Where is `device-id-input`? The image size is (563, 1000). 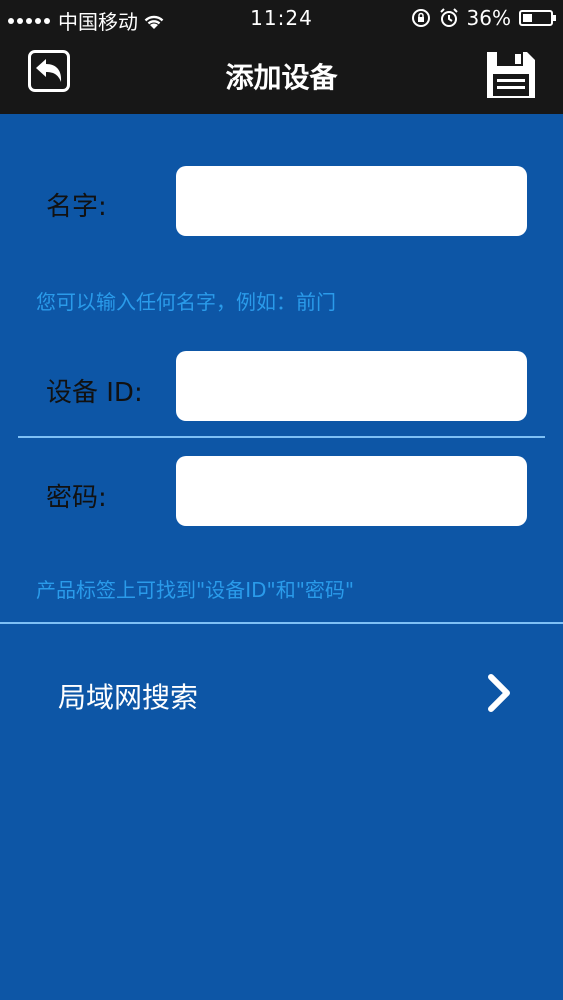 device-id-input is located at coordinates (351, 386).